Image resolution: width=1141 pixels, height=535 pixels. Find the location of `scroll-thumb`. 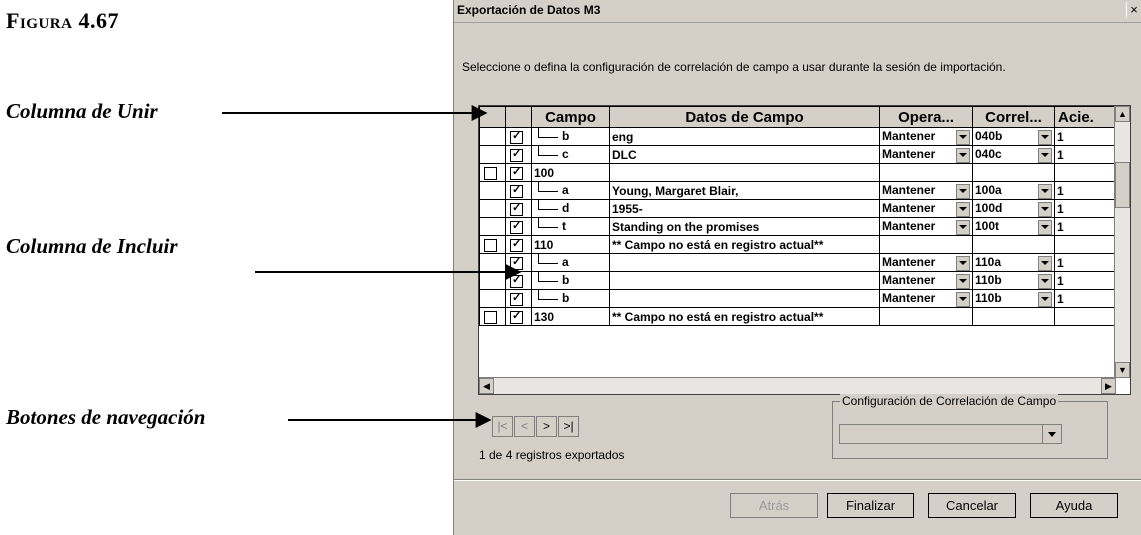

scroll-thumb is located at coordinates (1122, 185).